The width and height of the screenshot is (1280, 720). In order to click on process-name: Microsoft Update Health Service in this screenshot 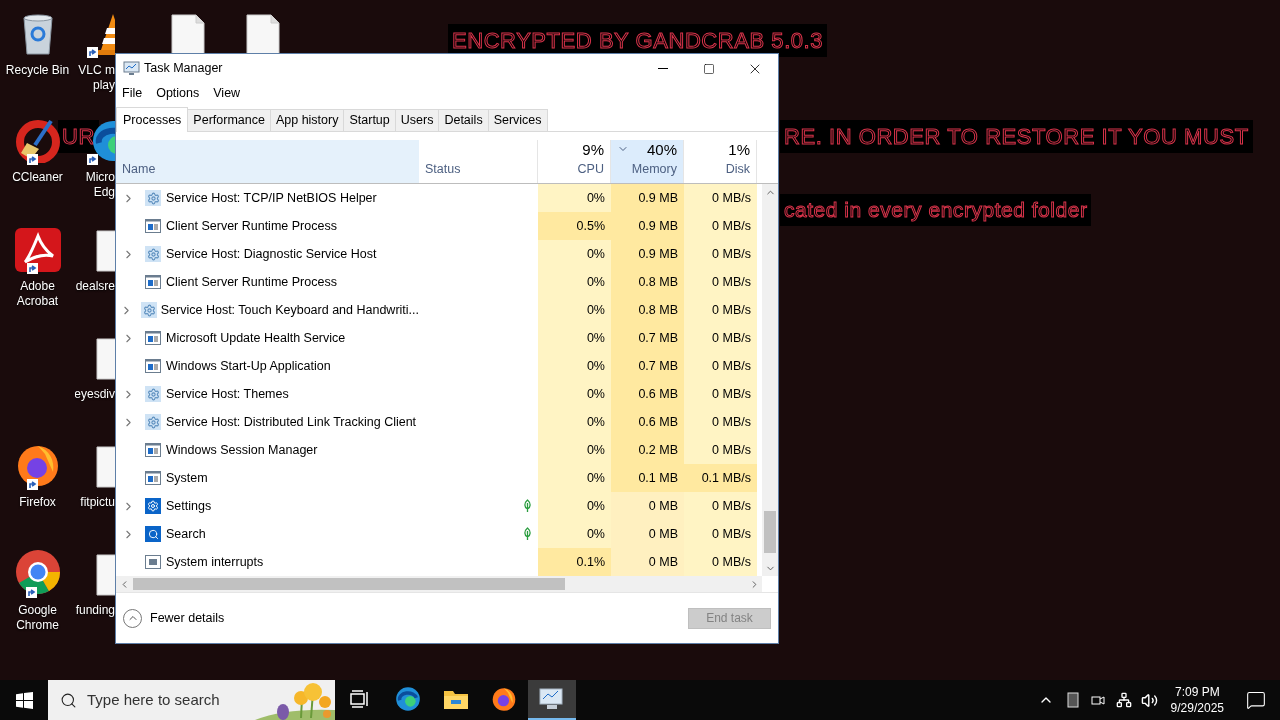, I will do `click(256, 338)`.